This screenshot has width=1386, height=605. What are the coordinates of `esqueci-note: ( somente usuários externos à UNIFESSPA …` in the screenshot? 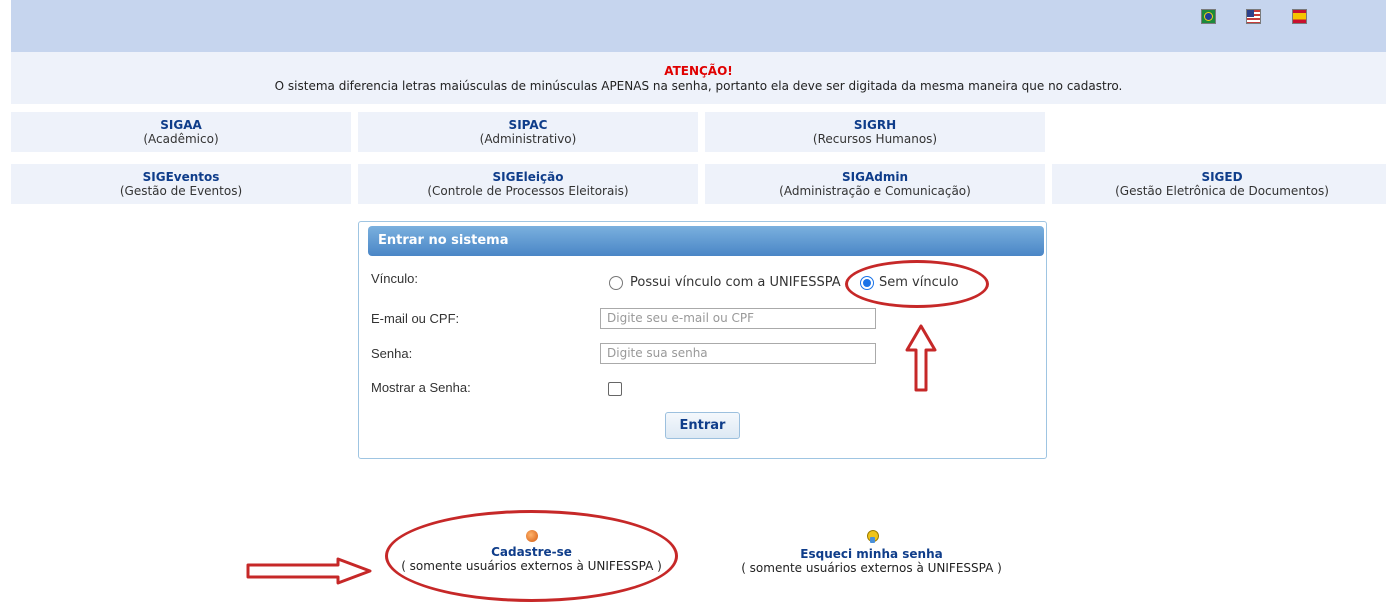 It's located at (871, 568).